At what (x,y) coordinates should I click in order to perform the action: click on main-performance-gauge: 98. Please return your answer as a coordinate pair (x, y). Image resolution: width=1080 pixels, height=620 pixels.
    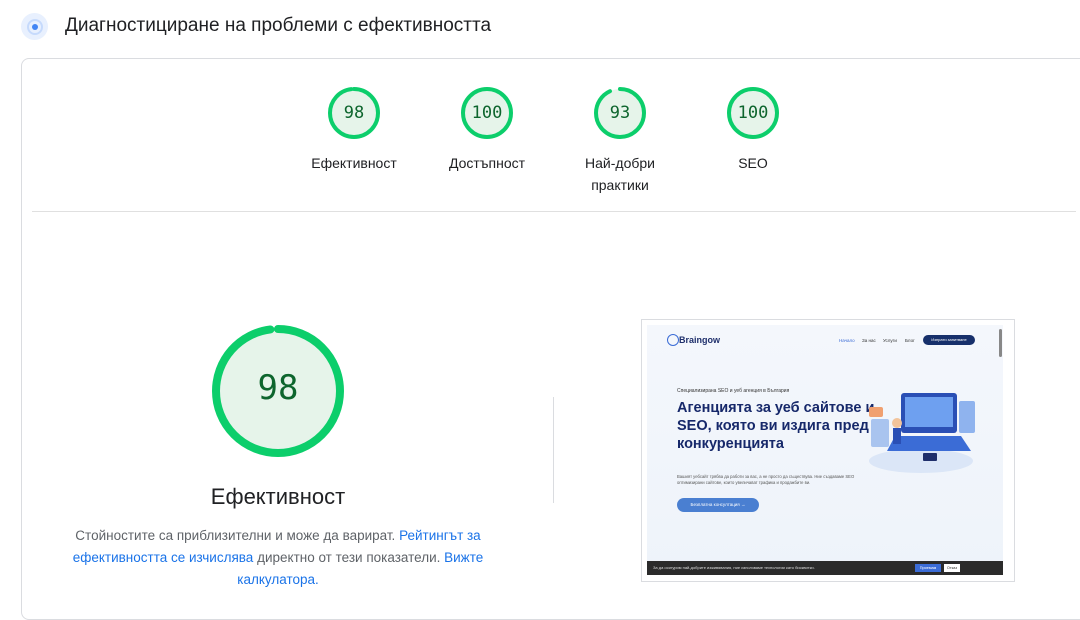
    Looking at the image, I should click on (278, 391).